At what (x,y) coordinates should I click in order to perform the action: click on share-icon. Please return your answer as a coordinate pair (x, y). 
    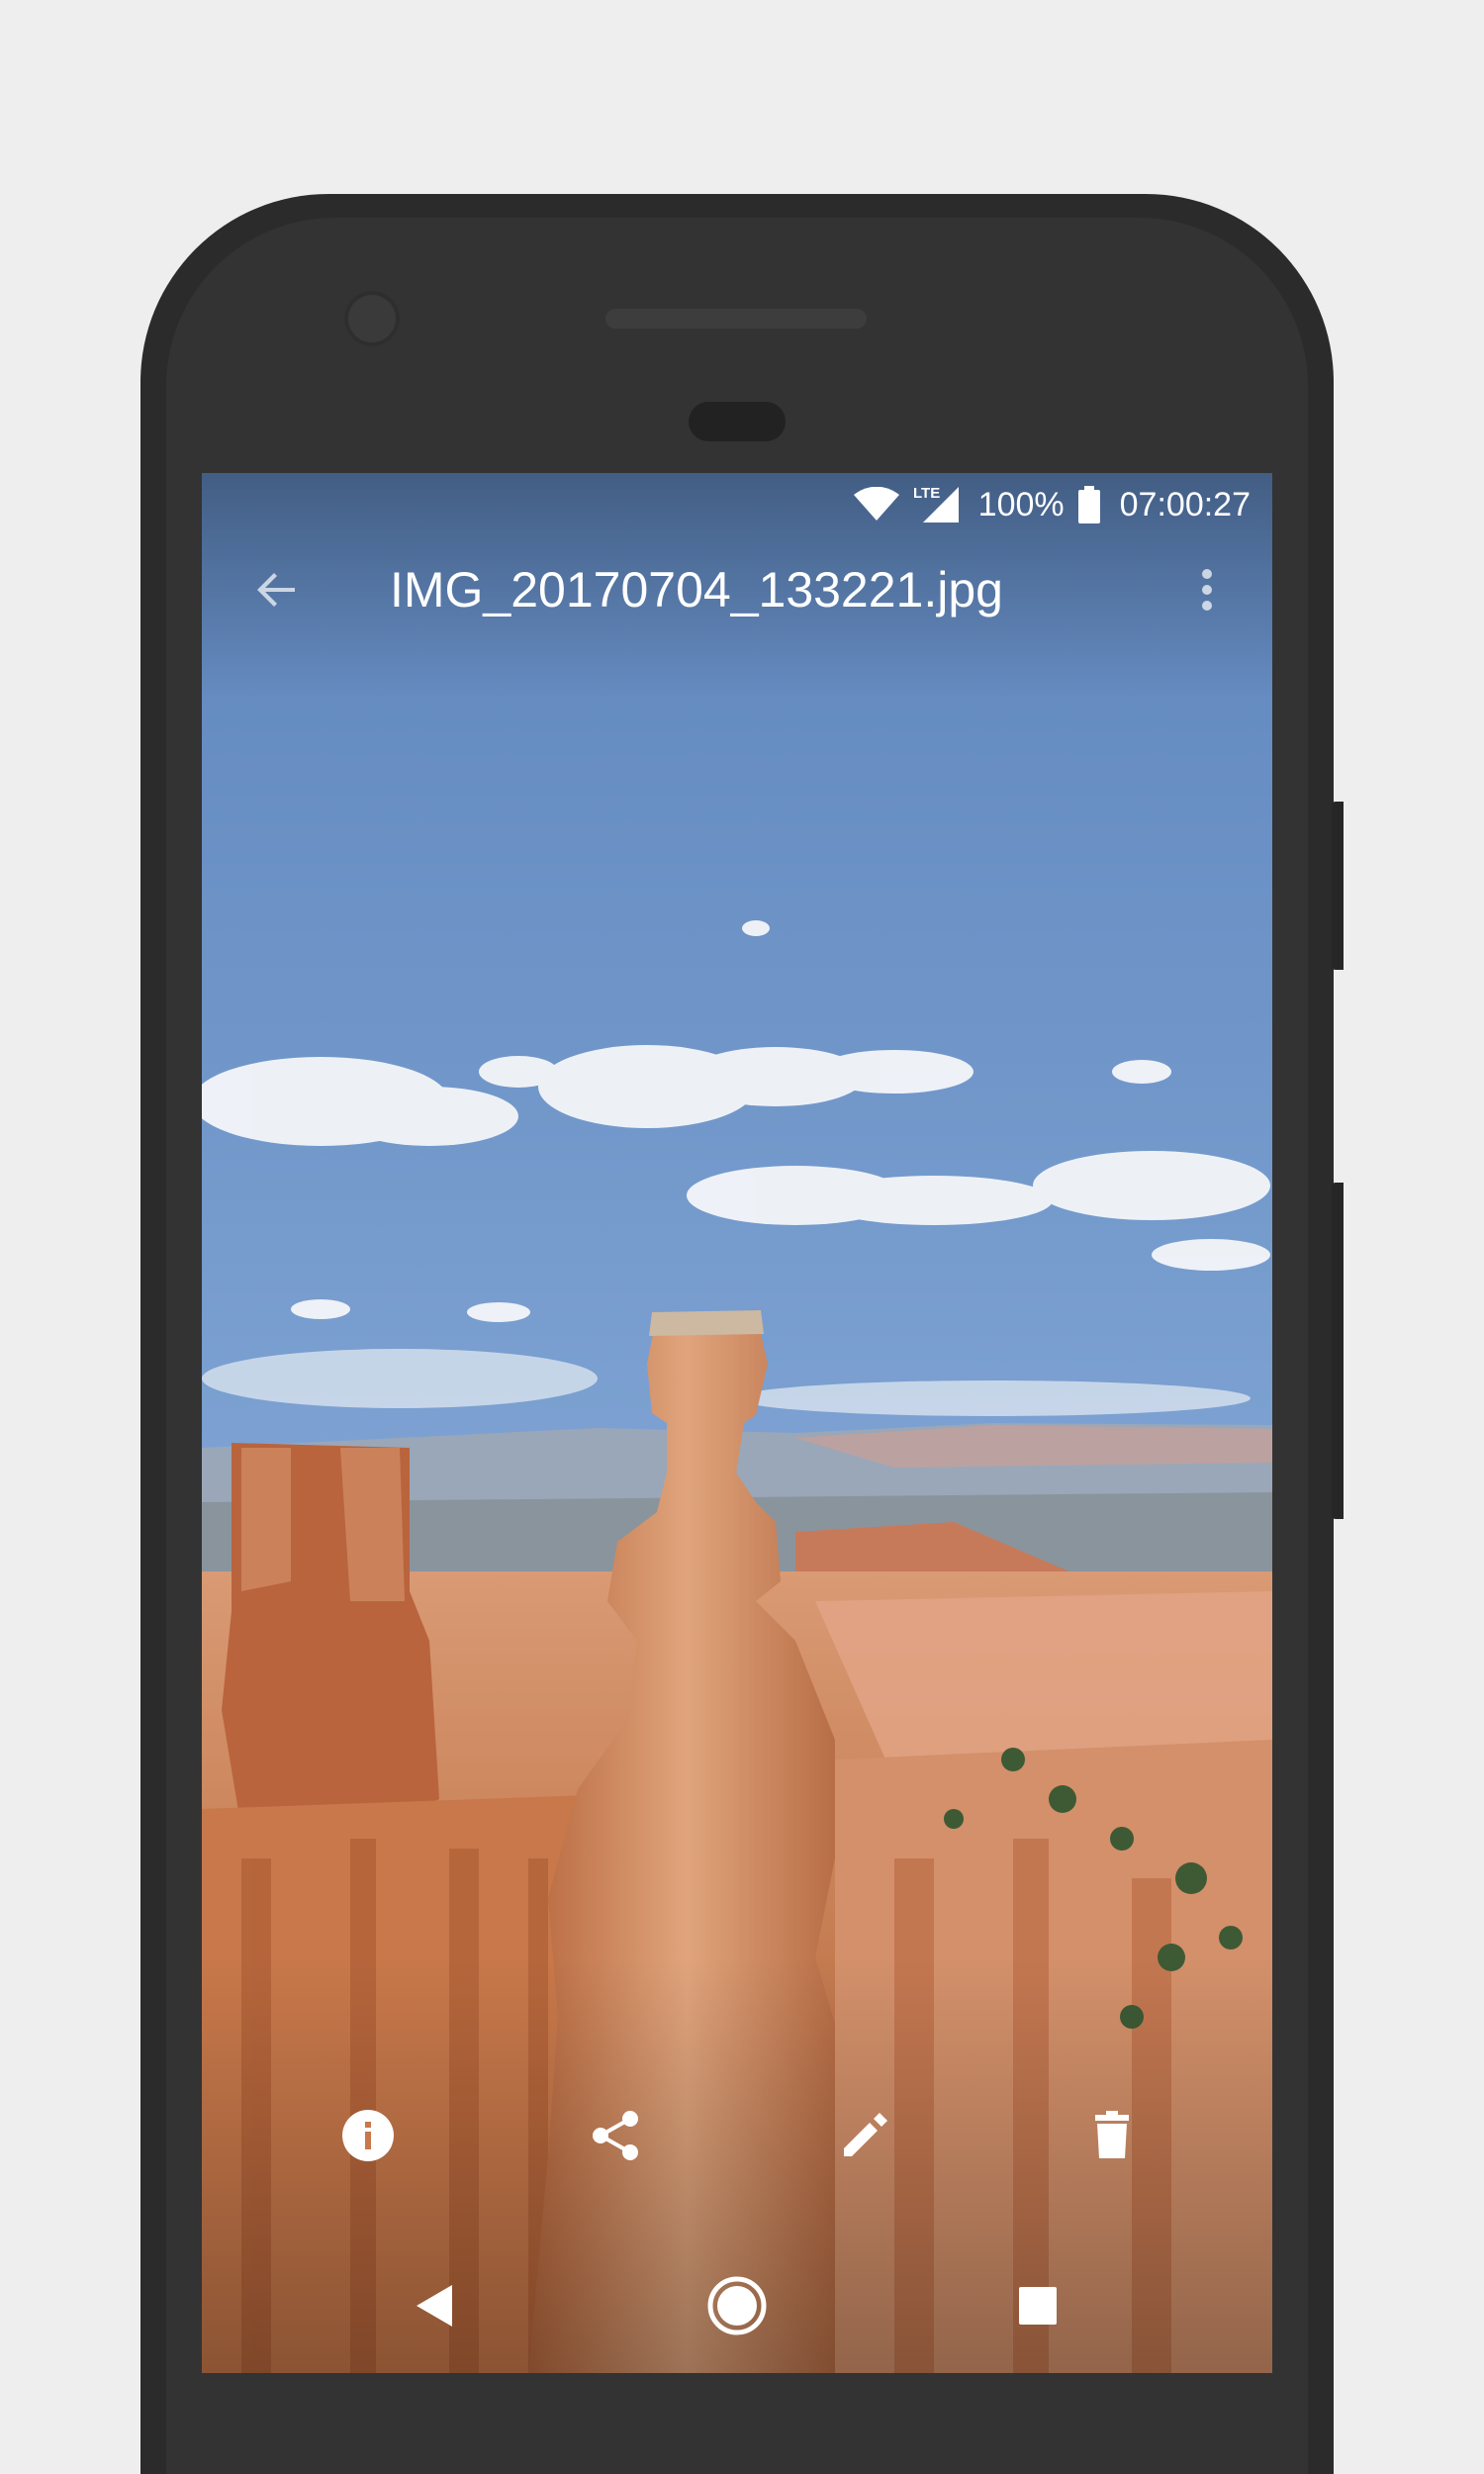
    Looking at the image, I should click on (615, 2135).